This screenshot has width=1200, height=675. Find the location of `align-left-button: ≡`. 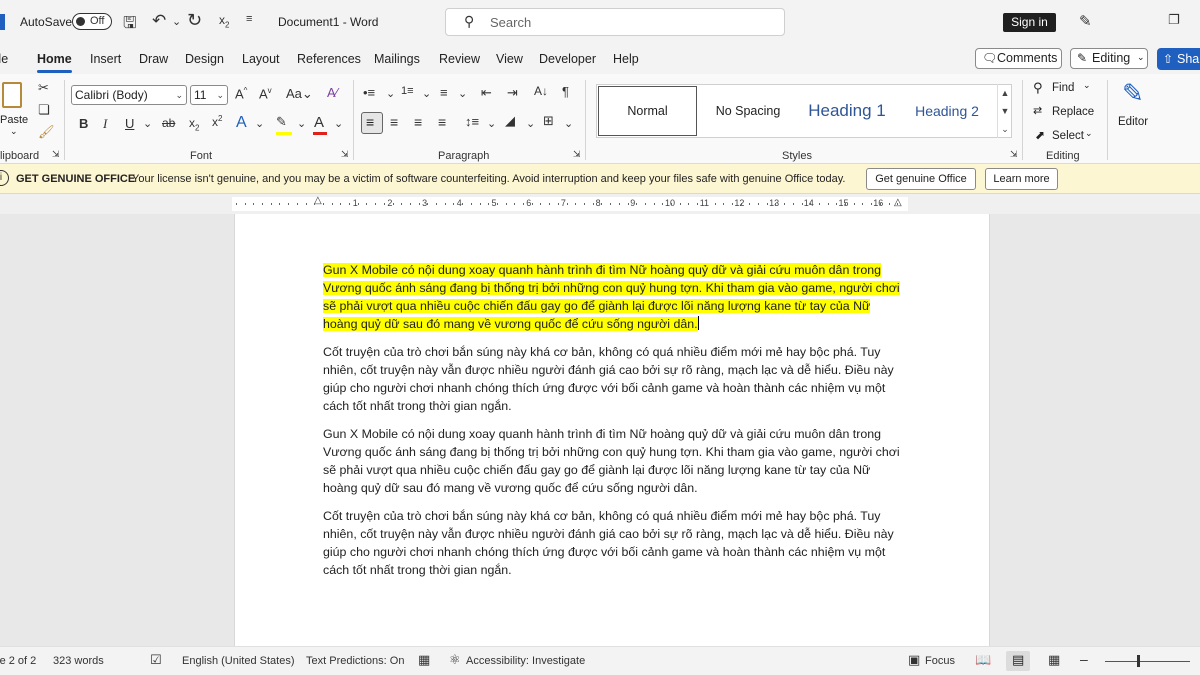

align-left-button: ≡ is located at coordinates (372, 123).